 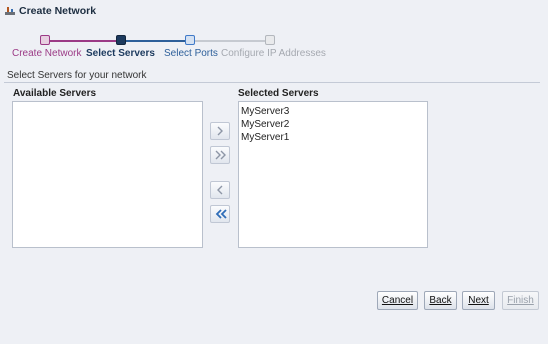 What do you see at coordinates (333, 124) in the screenshot?
I see `list-item: MyServer2` at bounding box center [333, 124].